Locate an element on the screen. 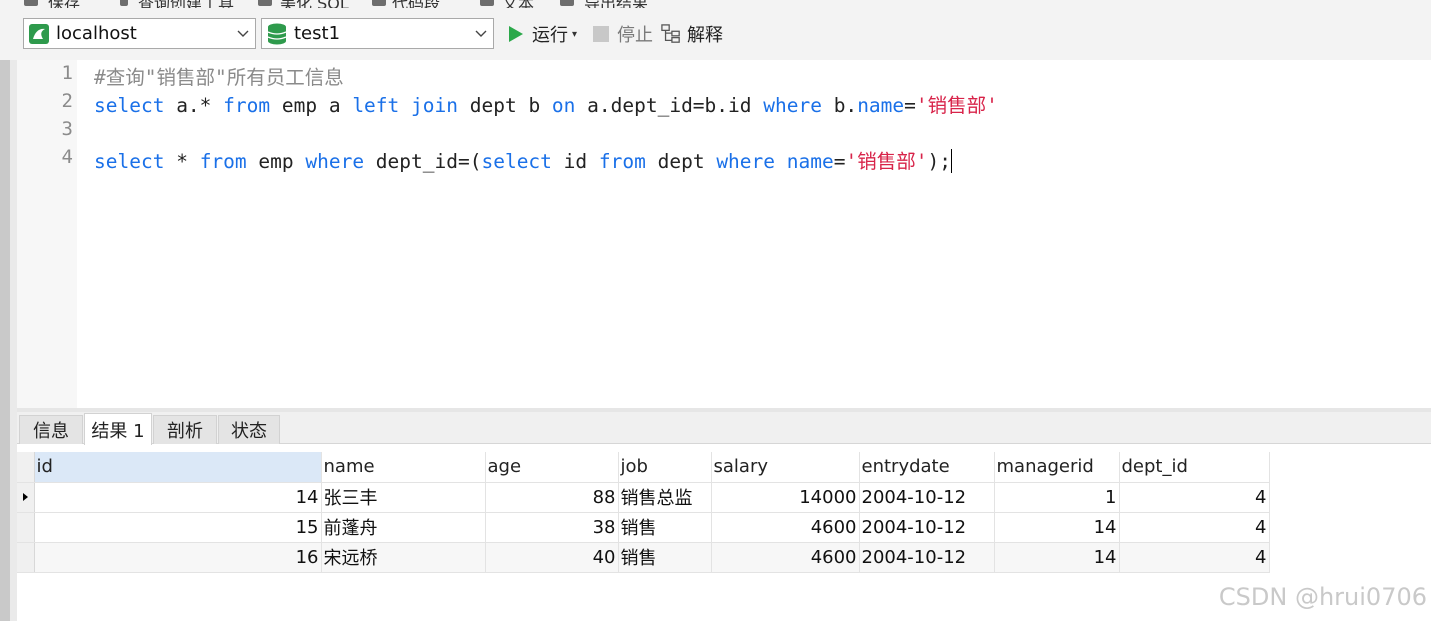 The width and height of the screenshot is (1431, 621). sql-token: emp is located at coordinates (276, 161).